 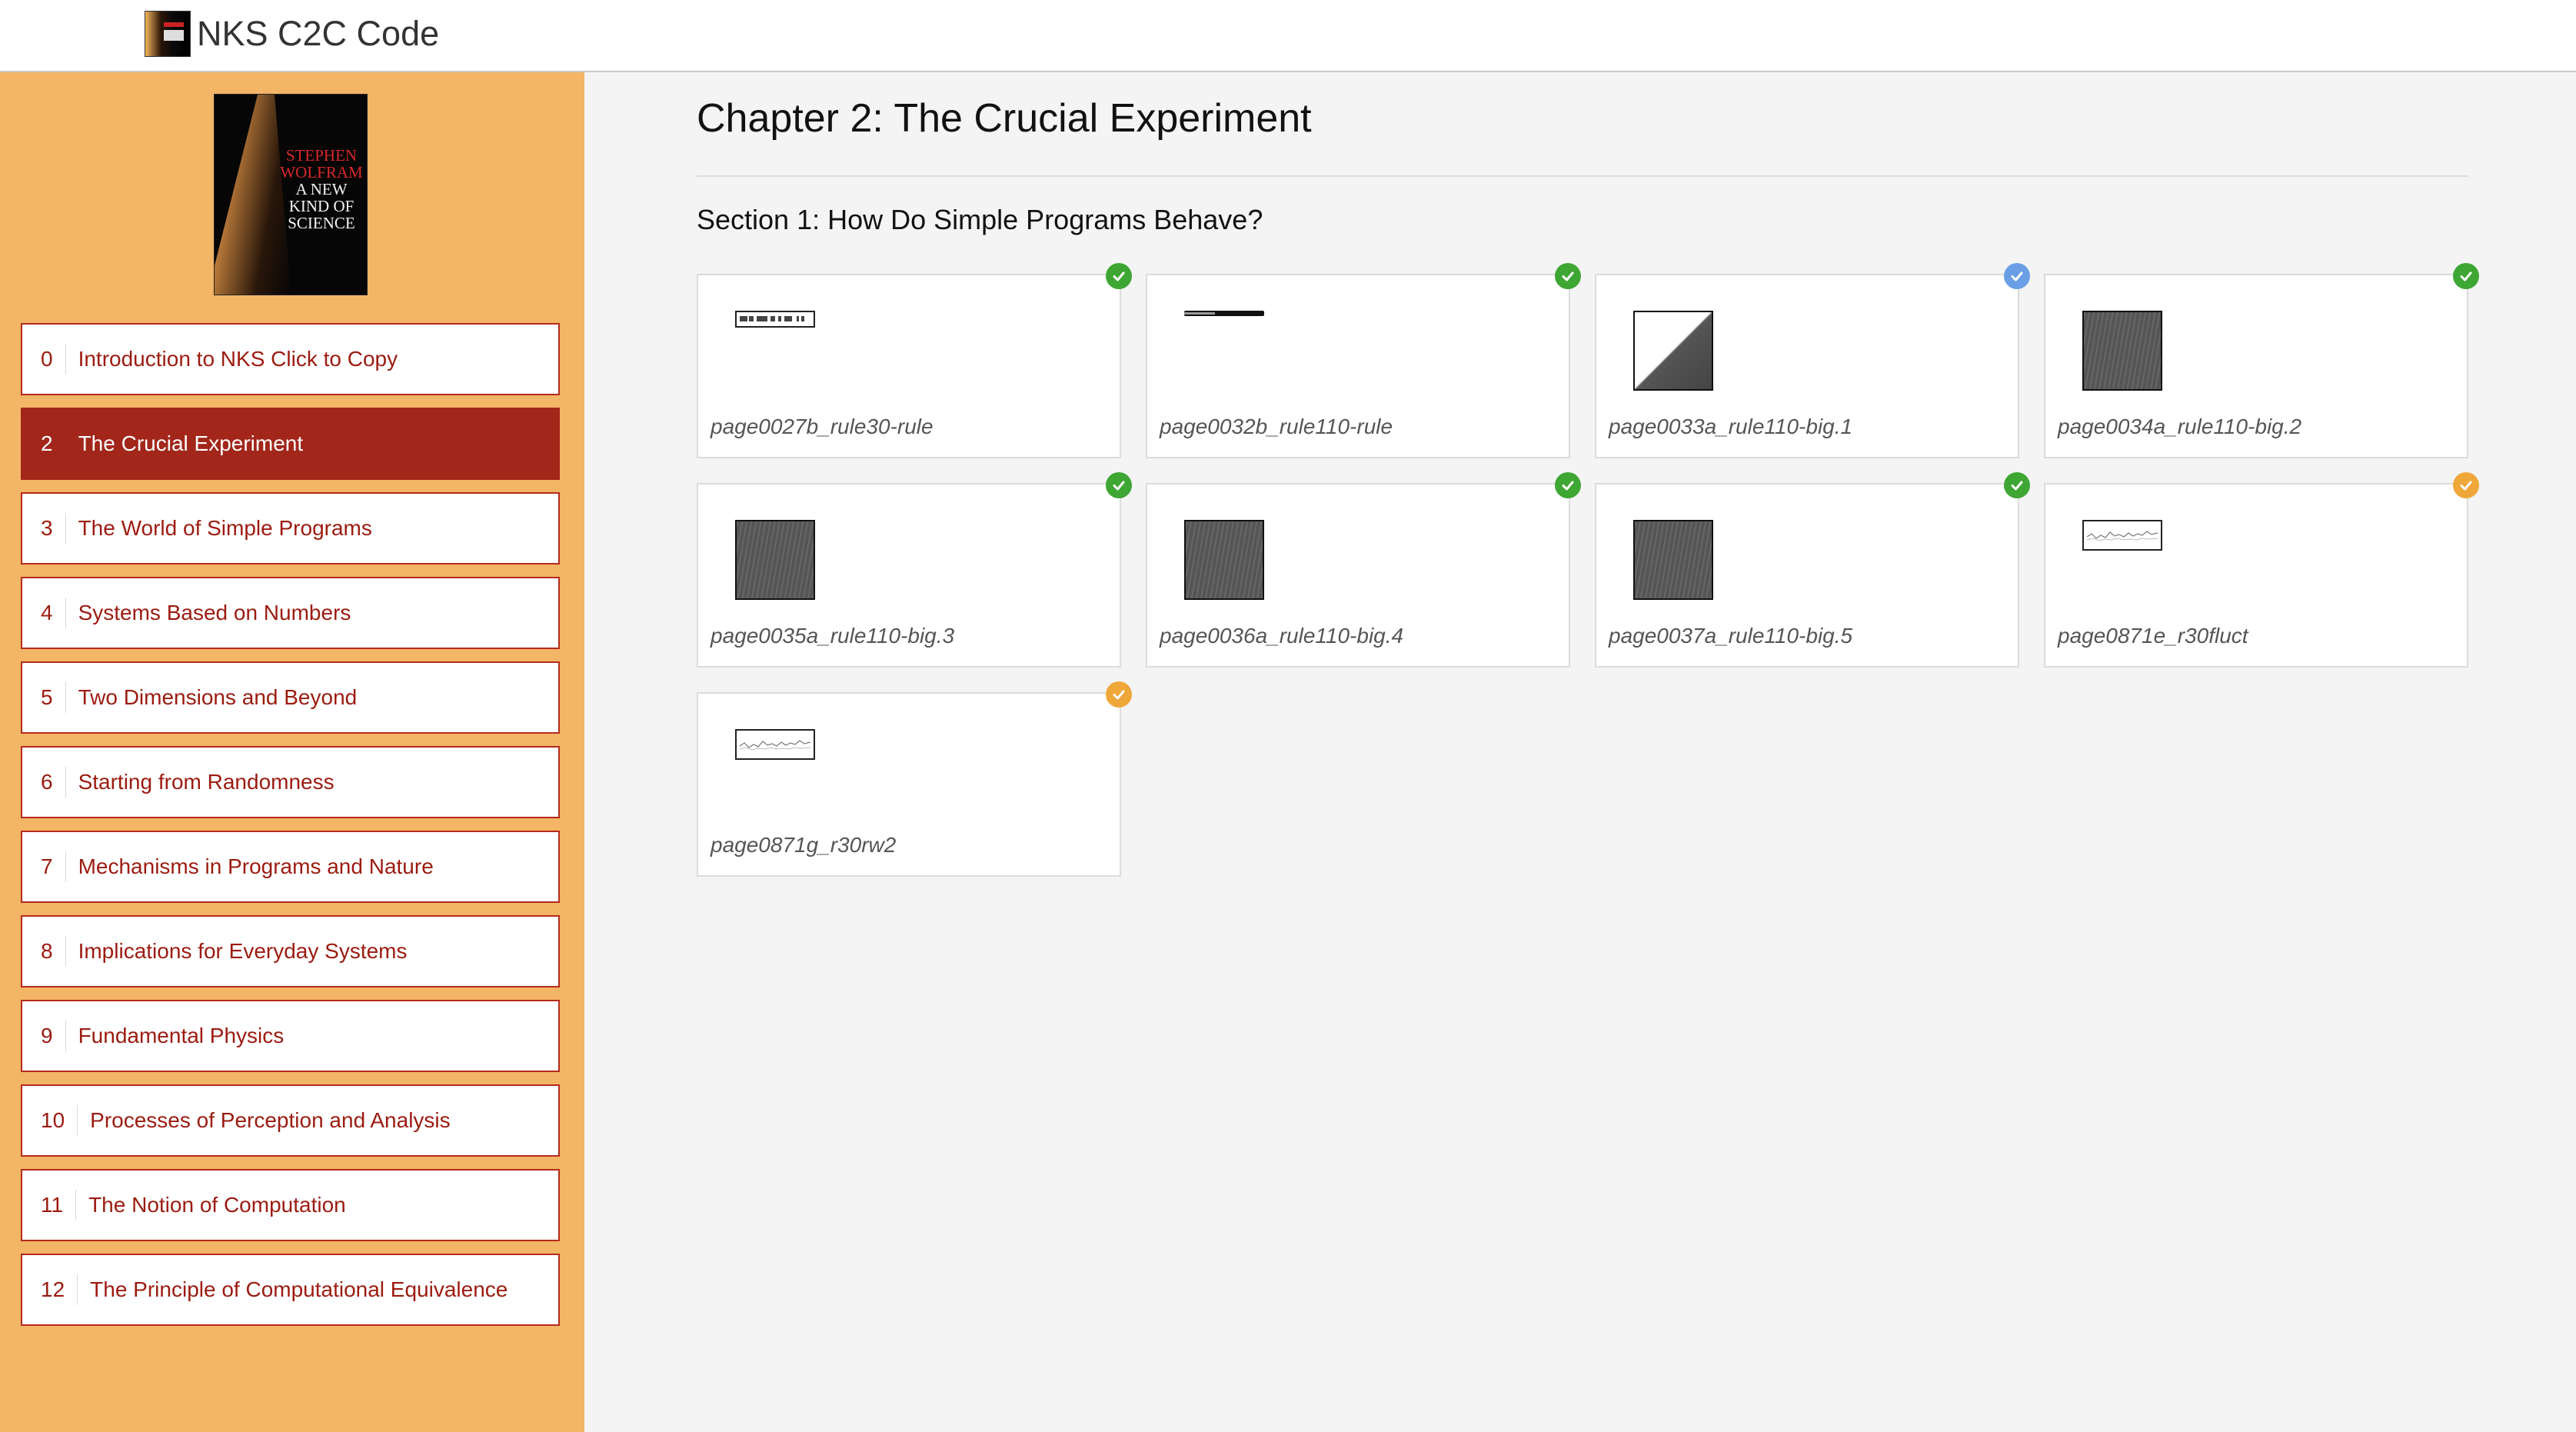 What do you see at coordinates (243, 951) in the screenshot?
I see `chapter-label: Implications for Everyday Systems` at bounding box center [243, 951].